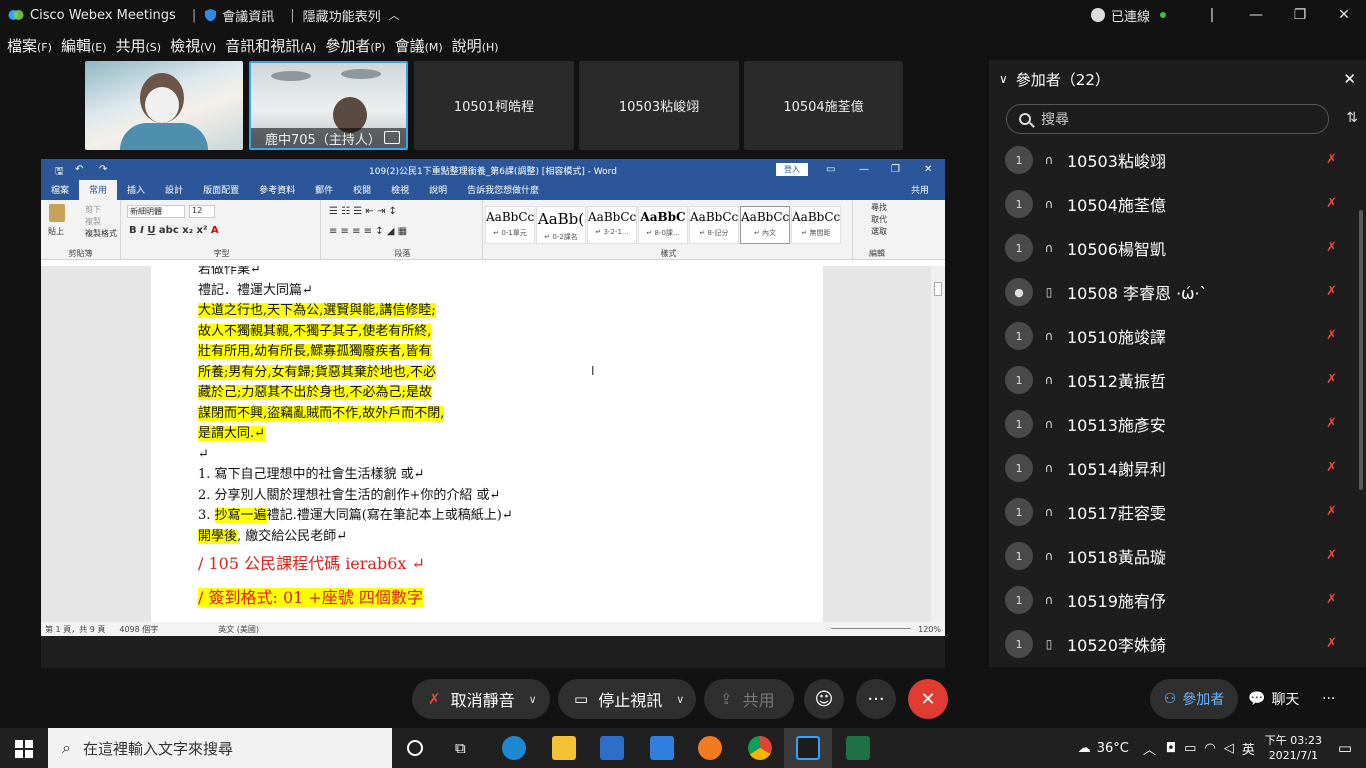  Describe the element at coordinates (564, 748) in the screenshot. I see `file-explorer-icon` at that location.